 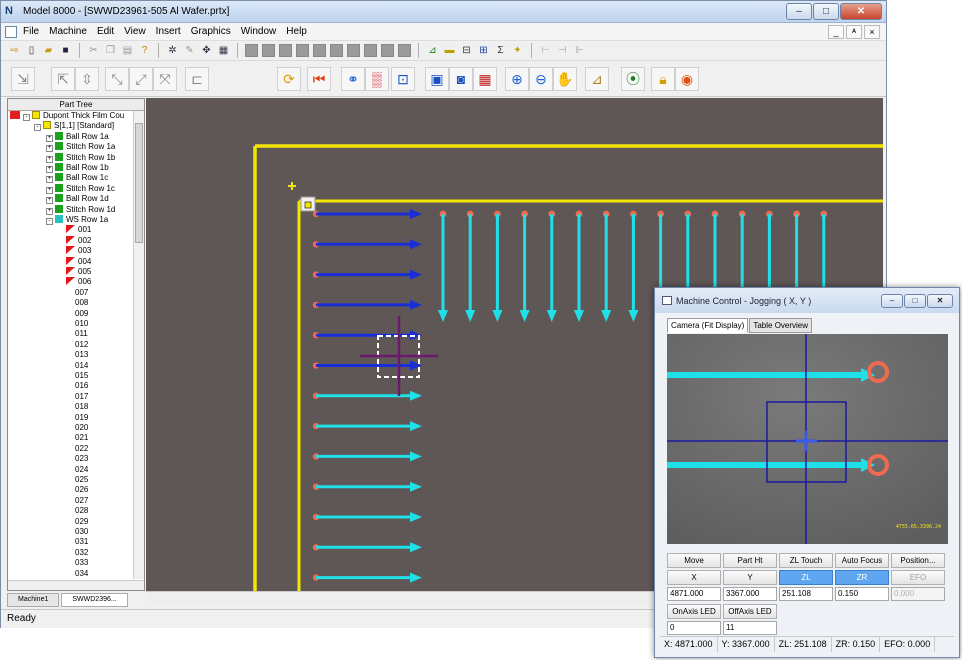 I want to click on menu-window: Window, so click(x=259, y=31).